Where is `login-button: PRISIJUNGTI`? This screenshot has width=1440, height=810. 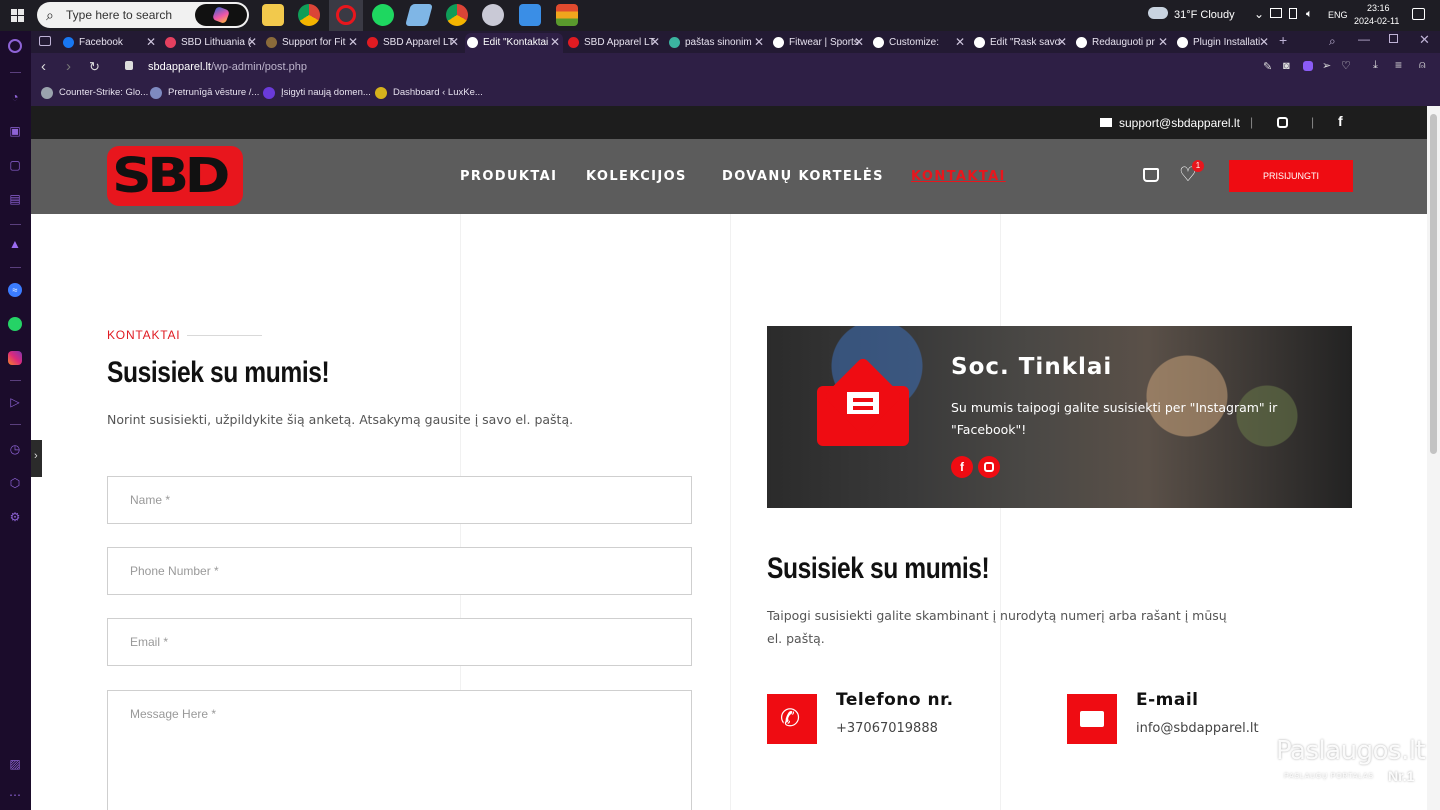
login-button: PRISIJUNGTI is located at coordinates (1291, 176).